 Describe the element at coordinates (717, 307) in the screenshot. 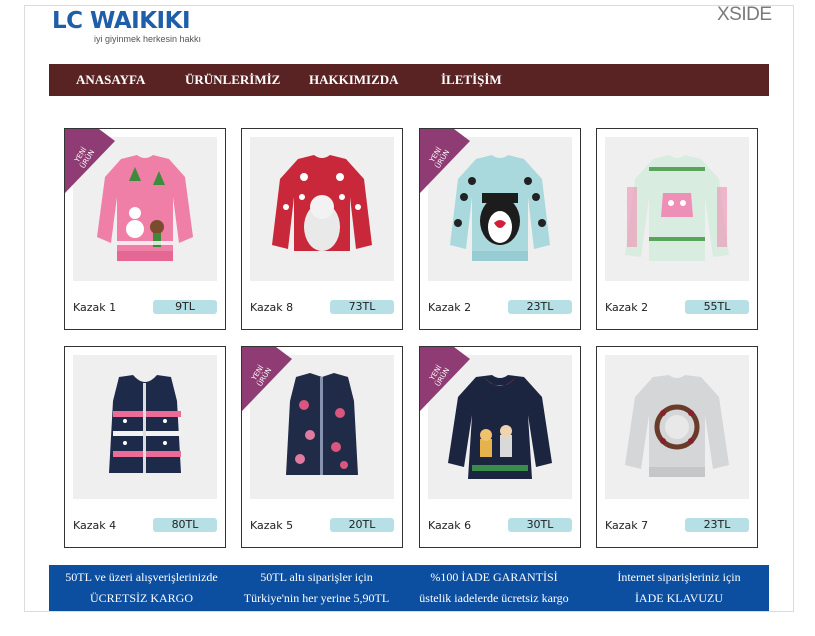

I see `product-price: 55TL` at that location.